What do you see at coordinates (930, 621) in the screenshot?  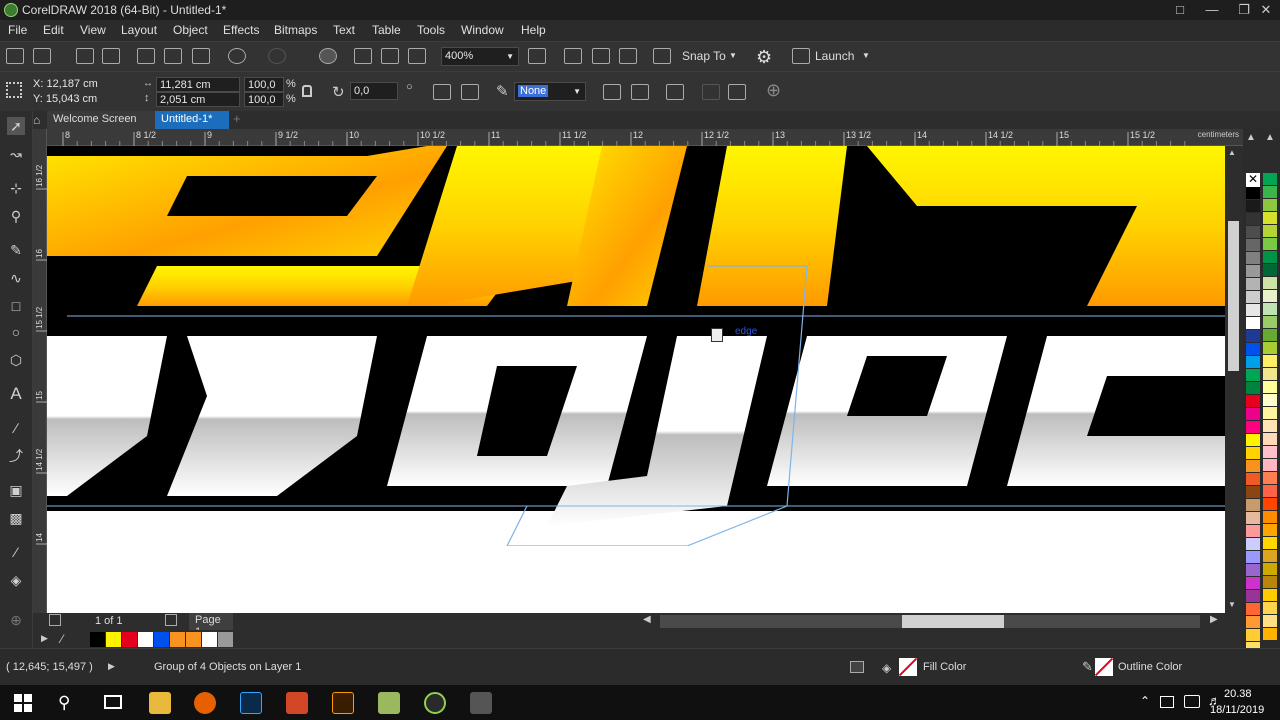 I see `horizontal-scrollbar` at bounding box center [930, 621].